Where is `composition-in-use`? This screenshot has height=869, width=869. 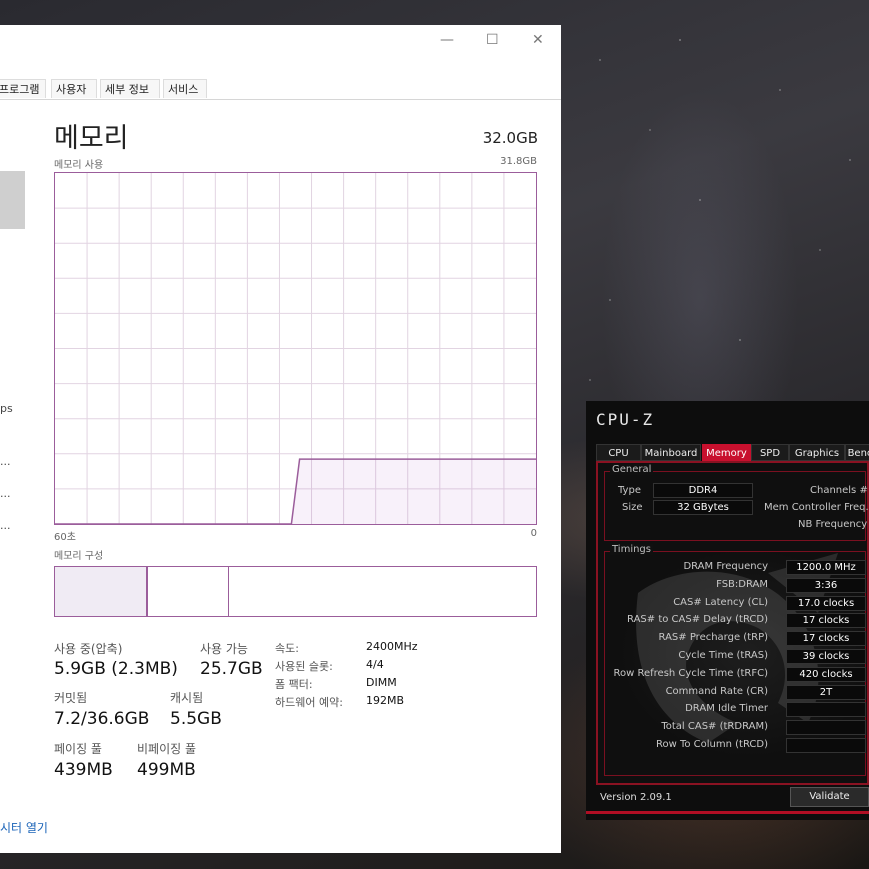 composition-in-use is located at coordinates (101, 591).